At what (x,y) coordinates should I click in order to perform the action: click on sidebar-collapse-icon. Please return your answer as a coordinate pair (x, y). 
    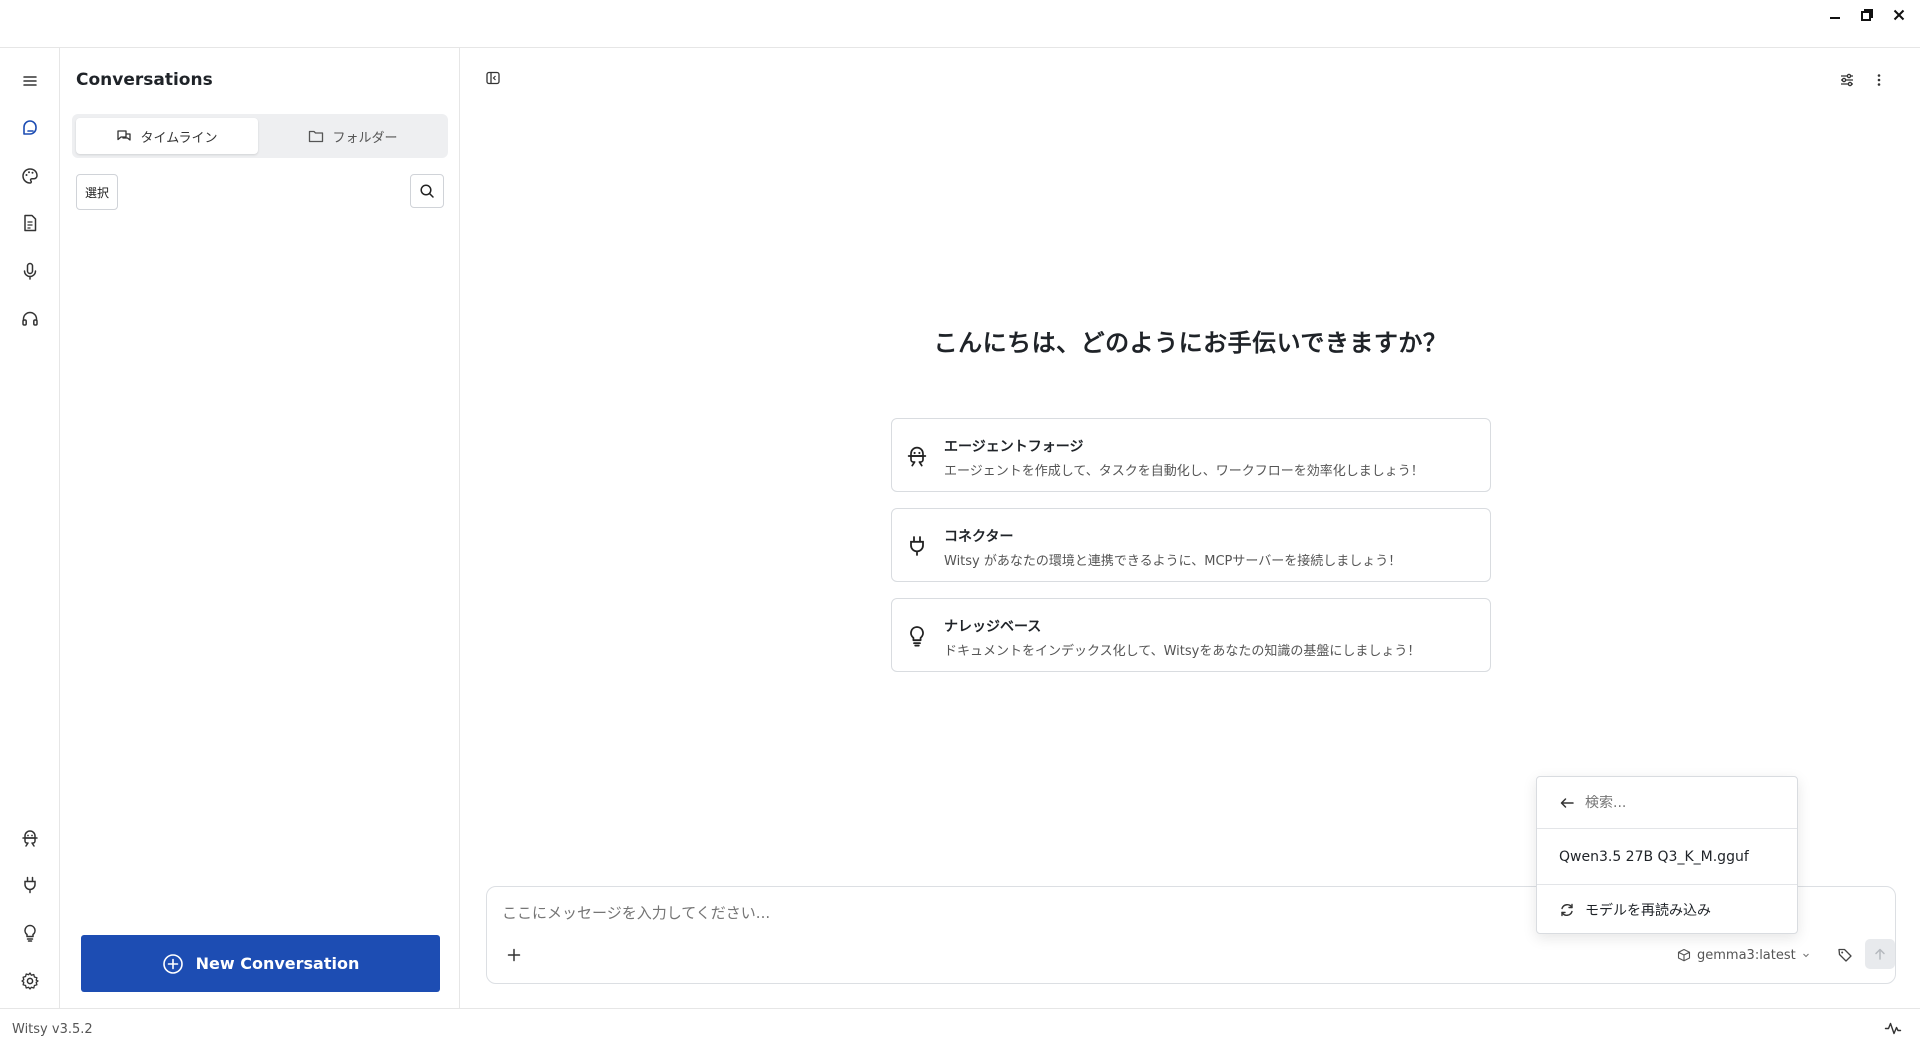
    Looking at the image, I should click on (493, 78).